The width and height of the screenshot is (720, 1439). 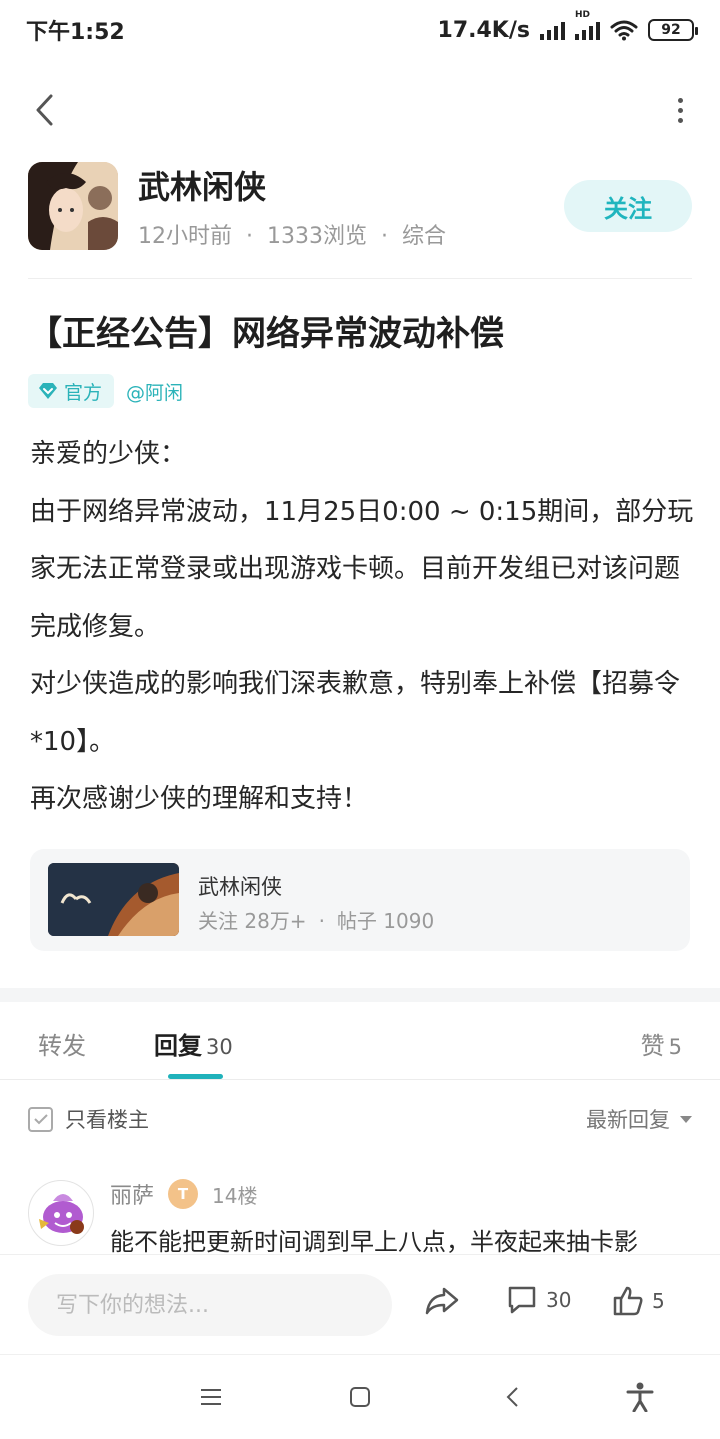 What do you see at coordinates (652, 1046) in the screenshot?
I see `tab-like-label: 赞` at bounding box center [652, 1046].